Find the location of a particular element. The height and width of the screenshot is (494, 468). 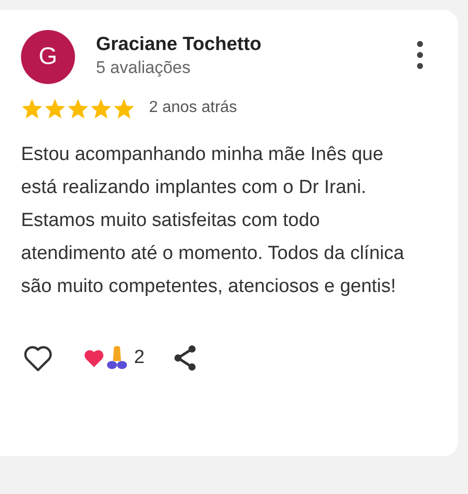

more-options-icon is located at coordinates (420, 55).